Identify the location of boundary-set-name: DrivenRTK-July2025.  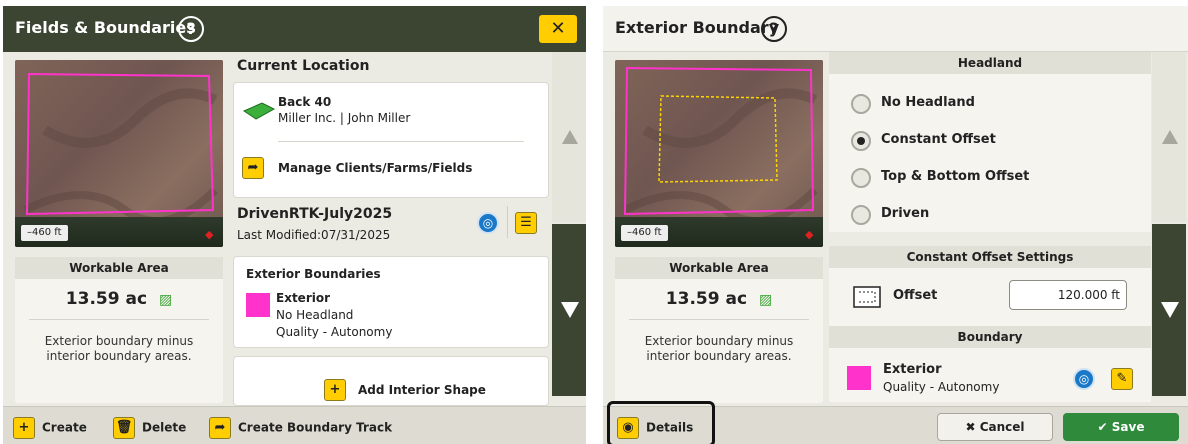
(315, 214).